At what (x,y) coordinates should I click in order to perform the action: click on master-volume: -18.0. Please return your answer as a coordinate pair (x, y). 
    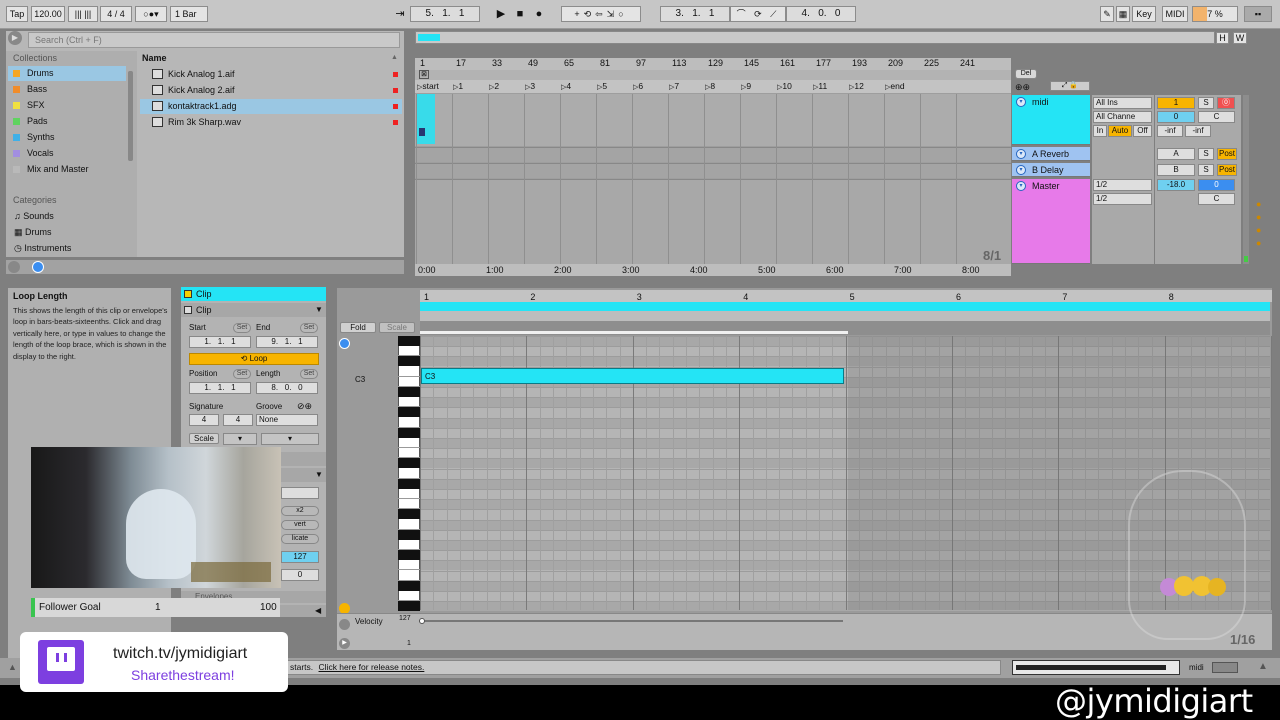
    Looking at the image, I should click on (1176, 185).